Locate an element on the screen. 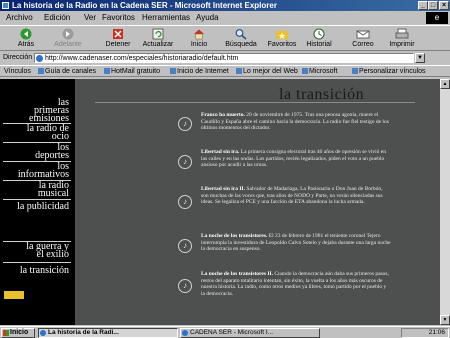  scroll-up-icon: ▲ is located at coordinates (445, 84).